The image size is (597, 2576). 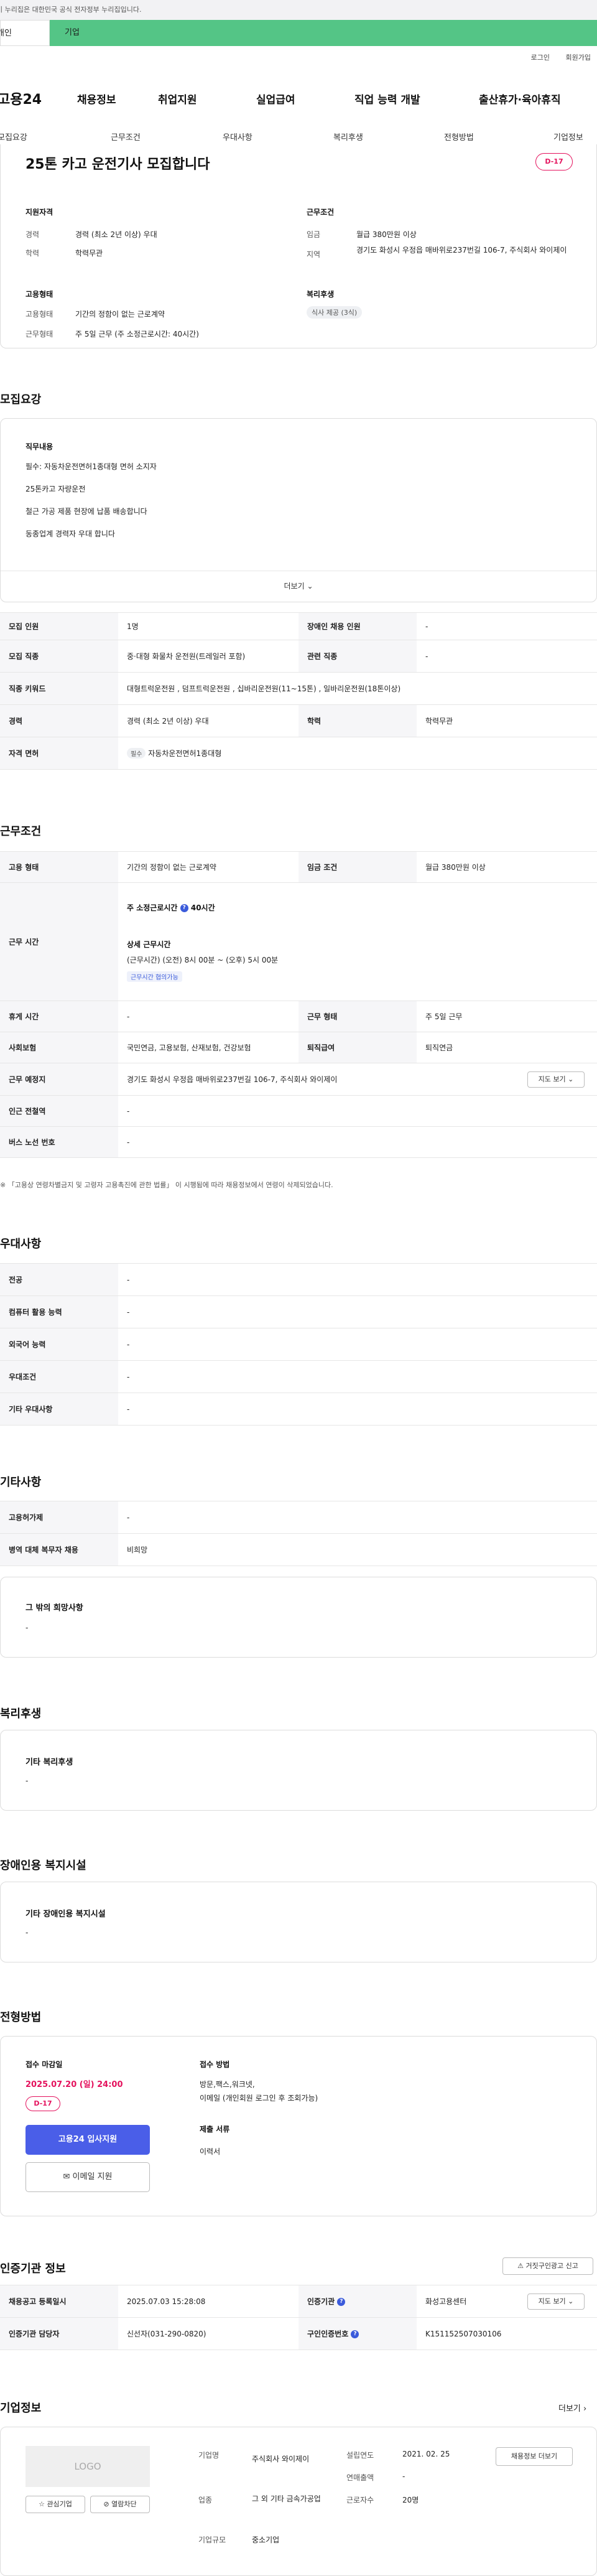 What do you see at coordinates (298, 1617) in the screenshot?
I see `other-card: 그 밖의 희망사항 -` at bounding box center [298, 1617].